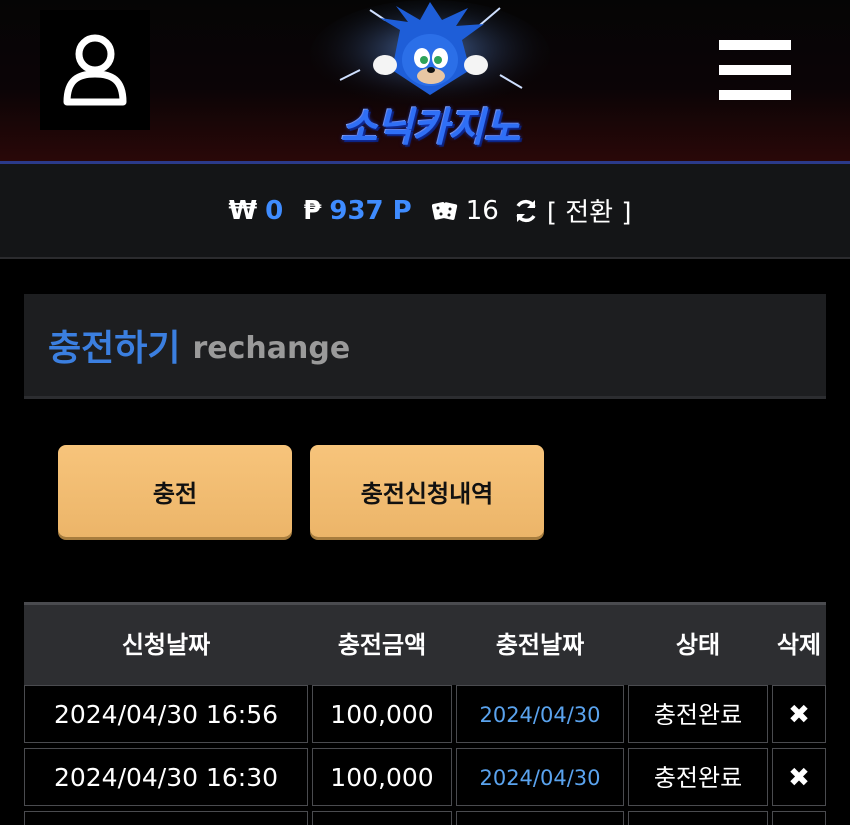 This screenshot has width=850, height=825. What do you see at coordinates (540, 645) in the screenshot?
I see `column-header-charge-date: 충전날짜` at bounding box center [540, 645].